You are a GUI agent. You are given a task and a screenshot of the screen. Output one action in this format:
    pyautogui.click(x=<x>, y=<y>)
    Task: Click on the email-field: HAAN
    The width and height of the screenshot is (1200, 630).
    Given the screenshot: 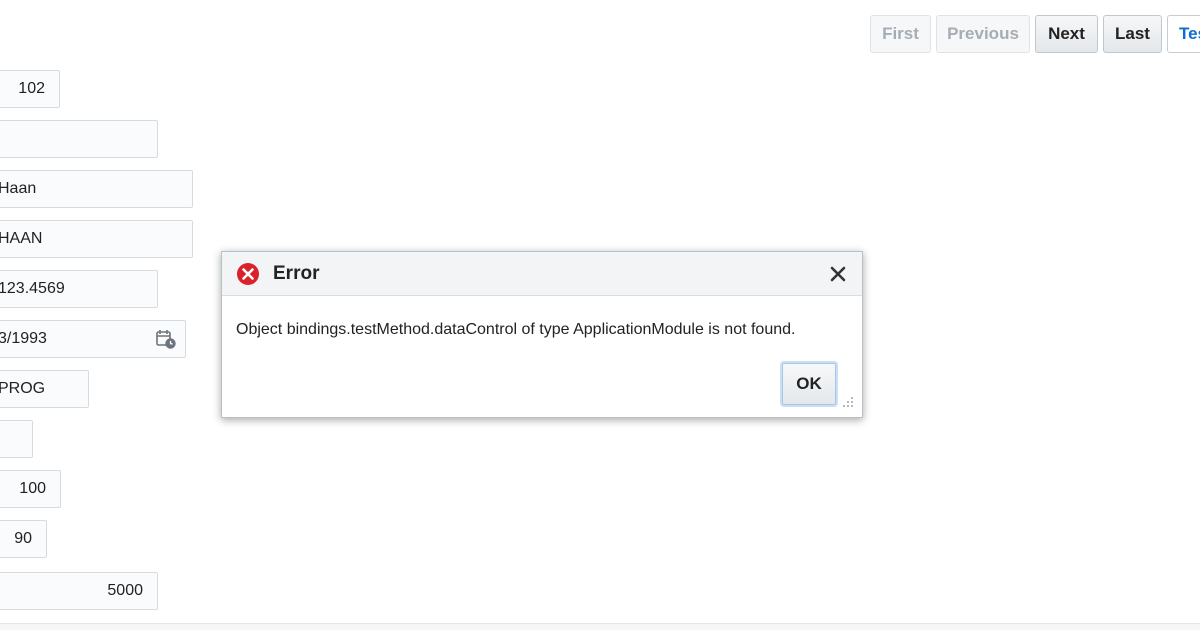 What is the action you would take?
    pyautogui.click(x=96, y=239)
    